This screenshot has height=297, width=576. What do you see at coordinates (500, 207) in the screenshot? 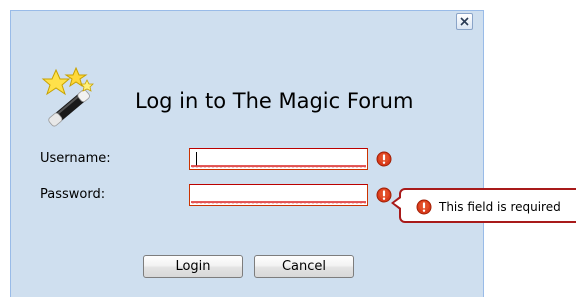
I see `tooltip-message: This field is required` at bounding box center [500, 207].